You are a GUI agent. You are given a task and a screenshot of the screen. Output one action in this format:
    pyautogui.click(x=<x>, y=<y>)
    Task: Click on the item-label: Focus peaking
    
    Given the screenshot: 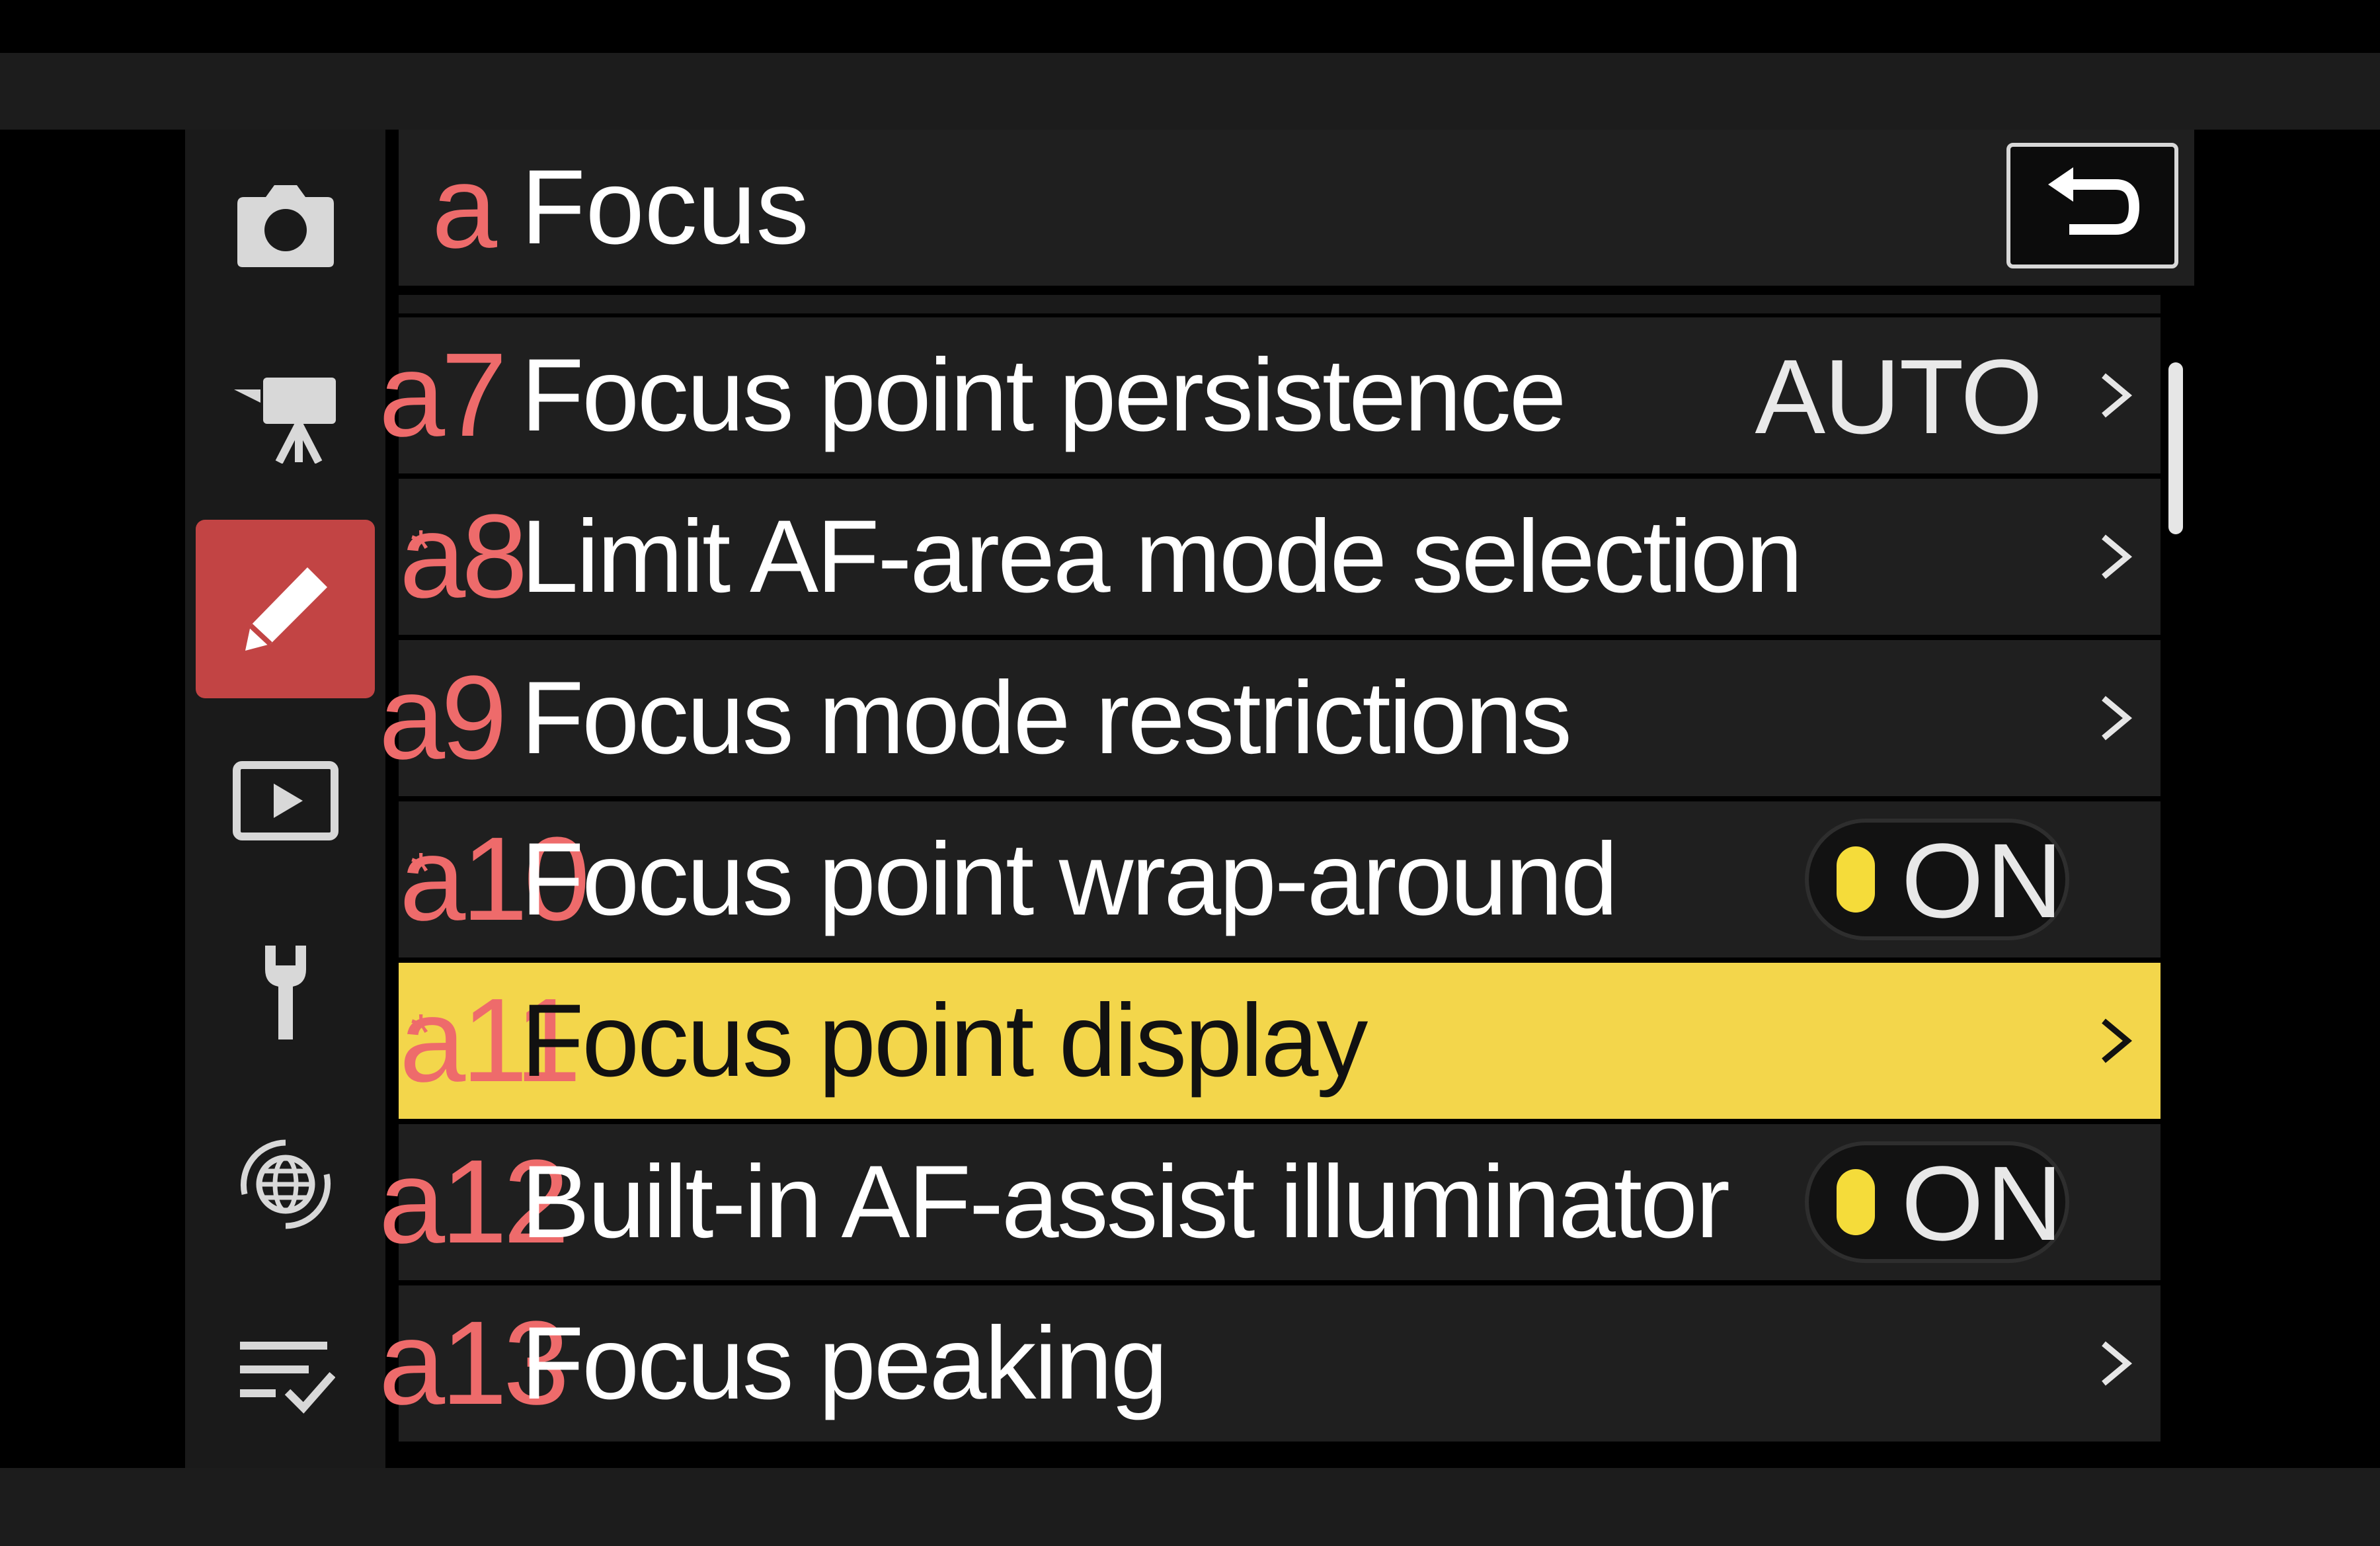 What is the action you would take?
    pyautogui.click(x=844, y=1363)
    